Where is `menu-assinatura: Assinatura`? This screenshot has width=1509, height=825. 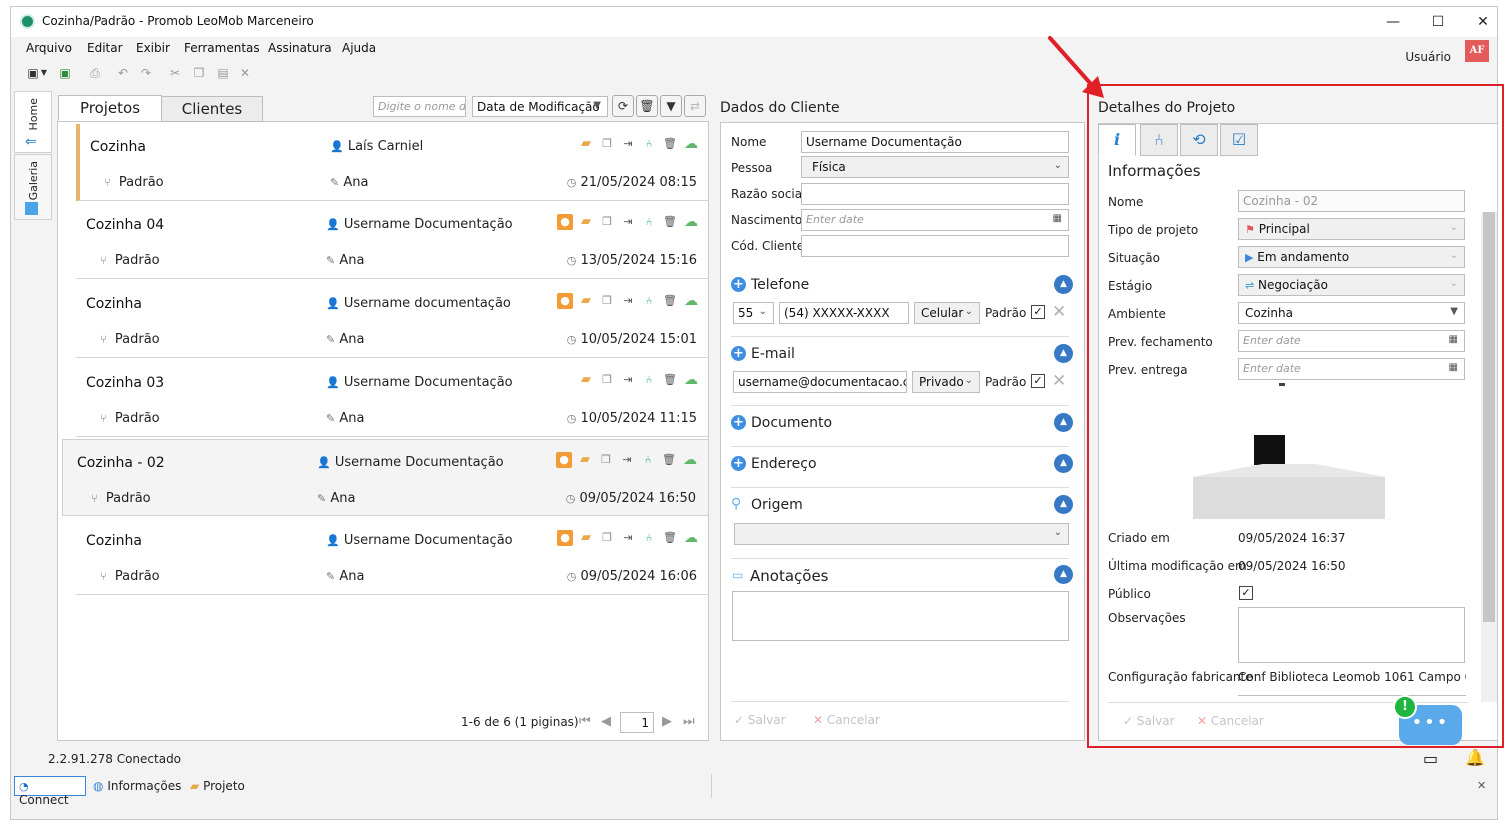
menu-assinatura: Assinatura is located at coordinates (300, 48).